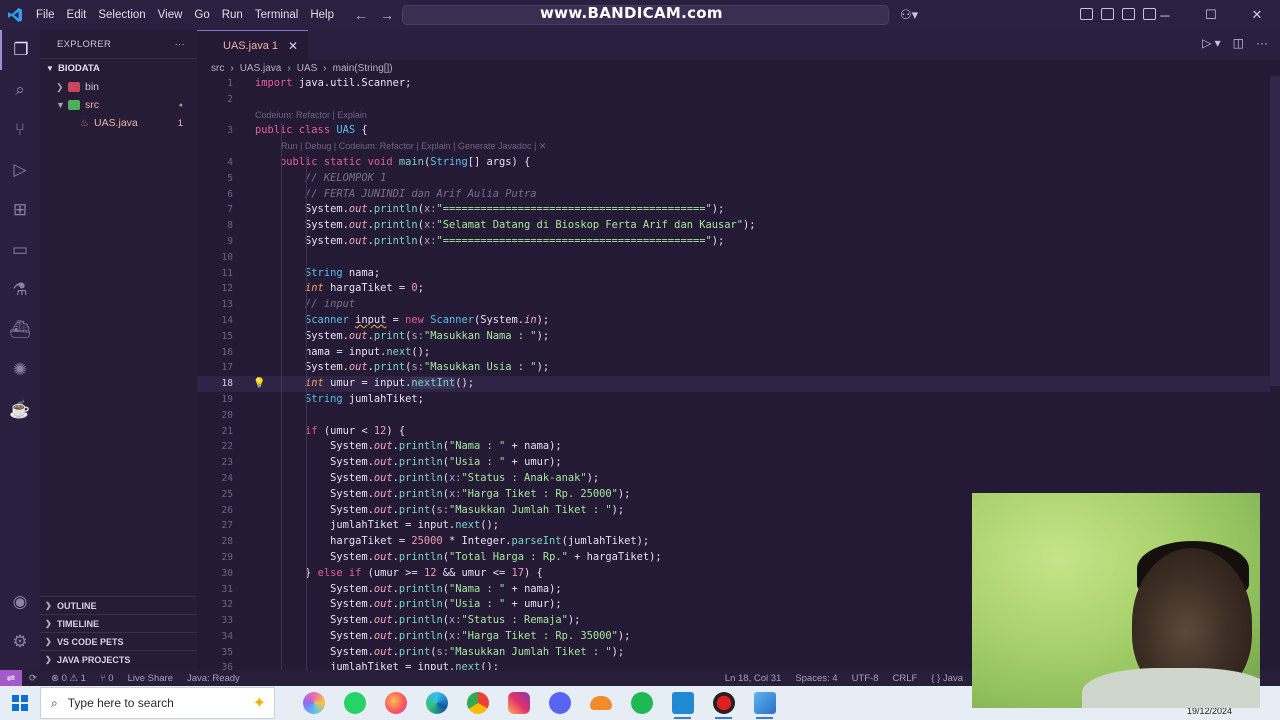 The width and height of the screenshot is (1280, 720). What do you see at coordinates (107, 678) in the screenshot?
I see `ports-indicator: ⑂ 0` at bounding box center [107, 678].